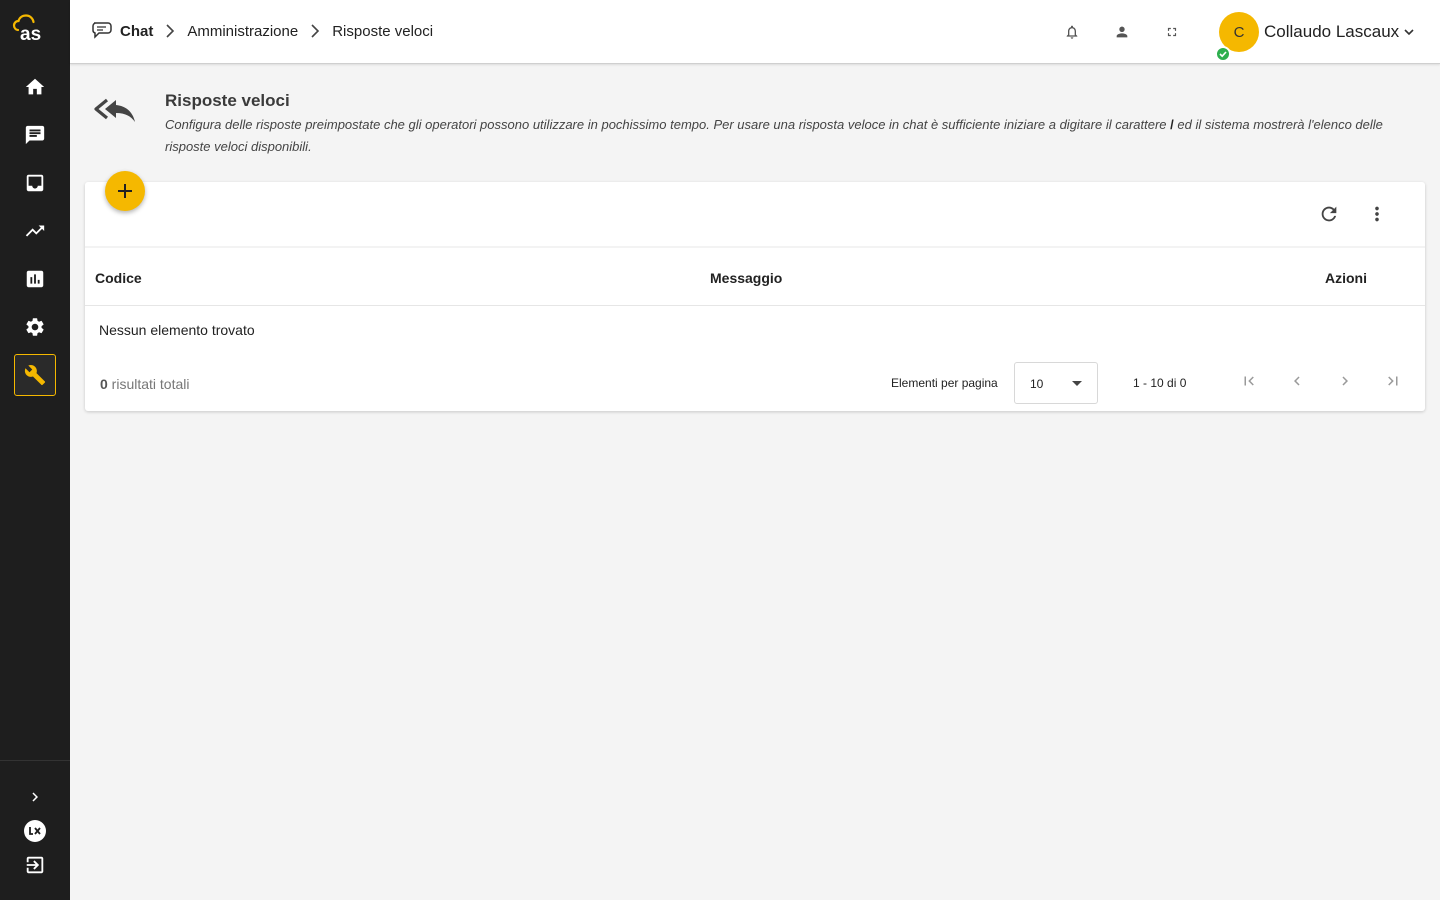  Describe the element at coordinates (1346, 278) in the screenshot. I see `column-header-azioni: Azioni` at that location.